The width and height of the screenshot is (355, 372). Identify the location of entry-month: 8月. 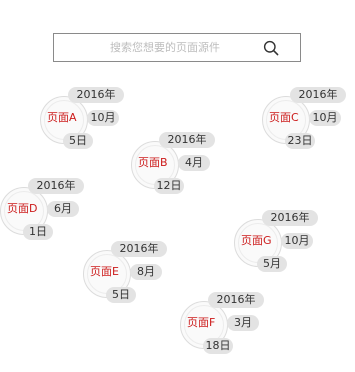
(146, 272).